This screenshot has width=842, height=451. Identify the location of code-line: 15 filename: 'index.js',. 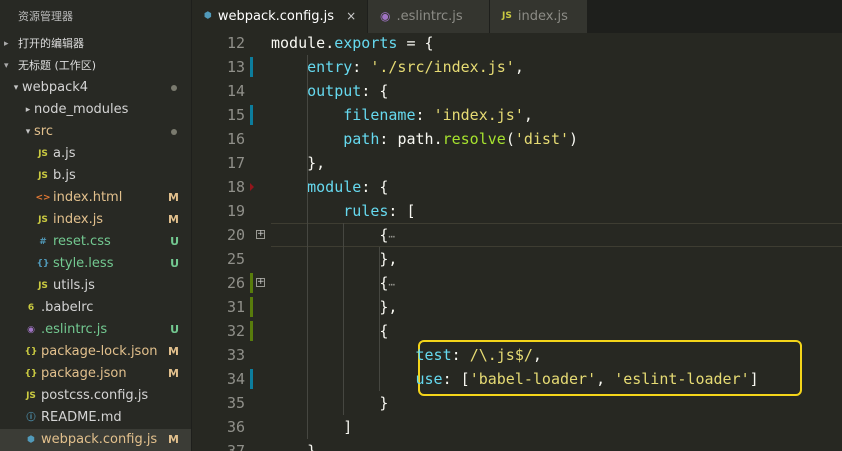
(517, 115).